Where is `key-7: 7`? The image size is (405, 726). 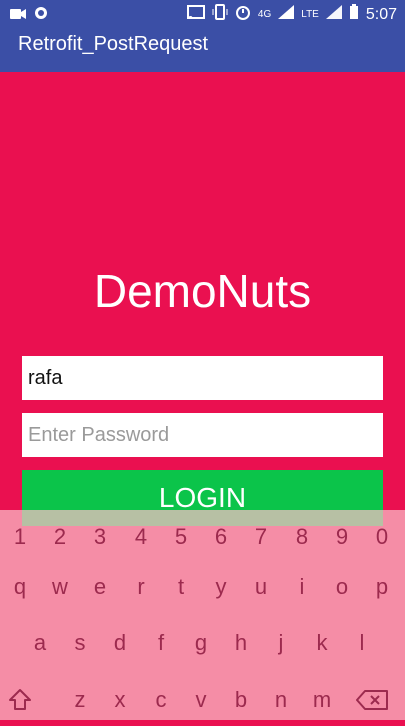
key-7: 7 is located at coordinates (261, 537).